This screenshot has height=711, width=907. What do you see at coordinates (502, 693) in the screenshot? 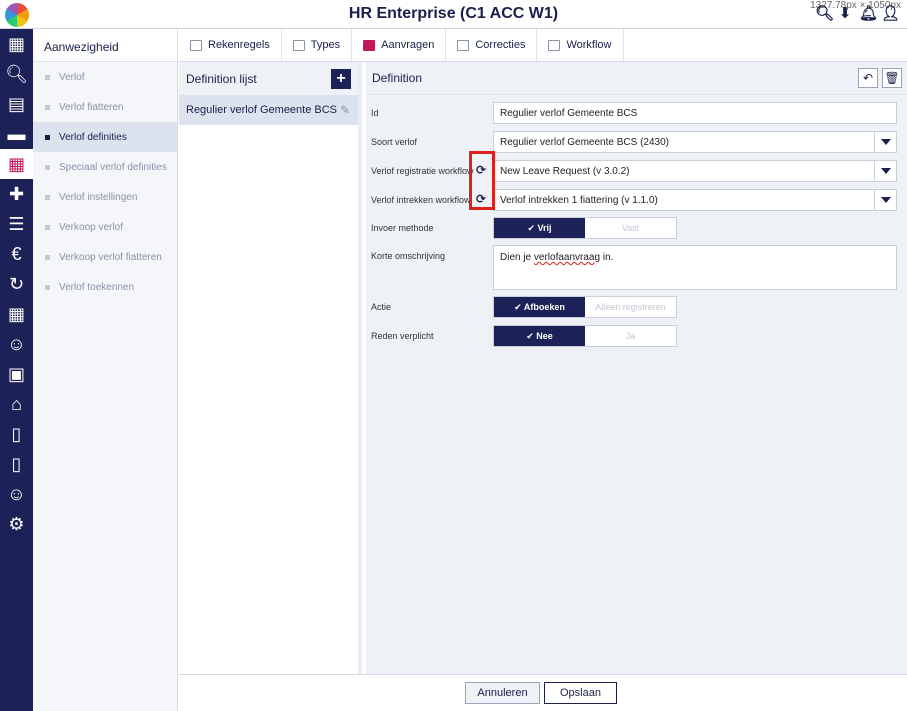
I see `cancel-button: Annuleren` at bounding box center [502, 693].